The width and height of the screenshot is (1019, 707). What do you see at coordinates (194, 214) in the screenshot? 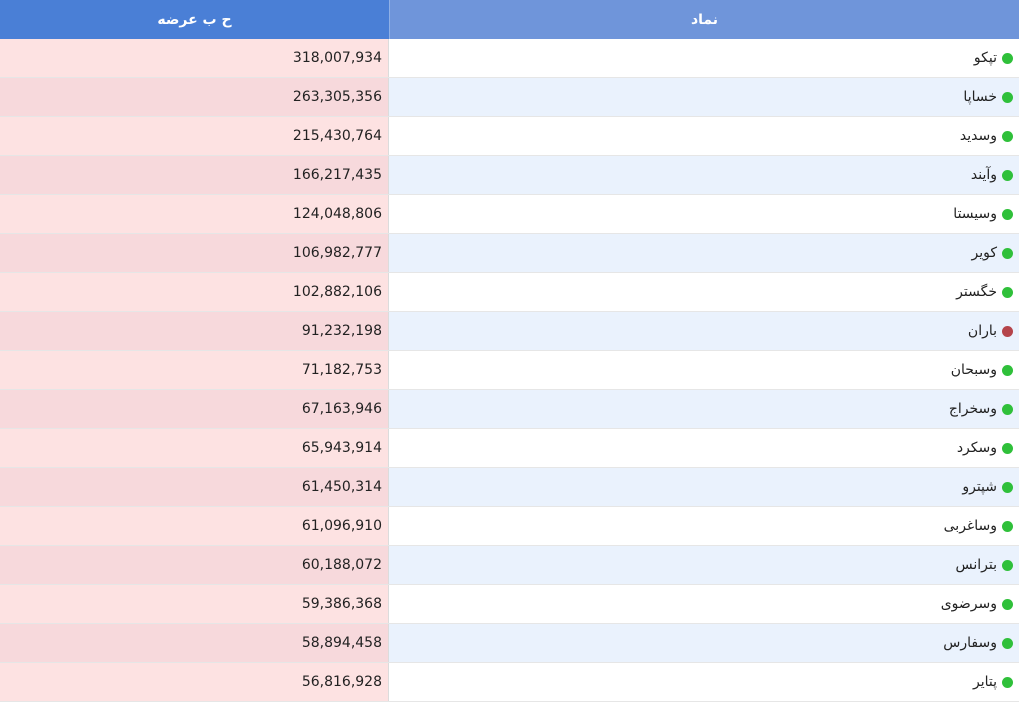
I see `offer-cell: 124,048,806` at bounding box center [194, 214].